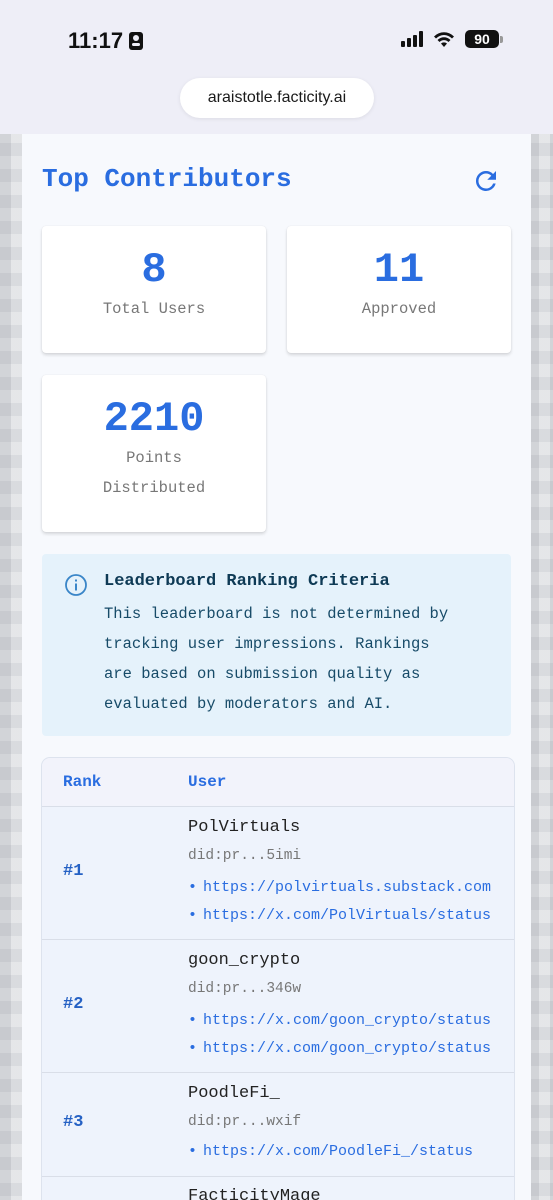  Describe the element at coordinates (207, 782) in the screenshot. I see `column-header-user: User` at that location.